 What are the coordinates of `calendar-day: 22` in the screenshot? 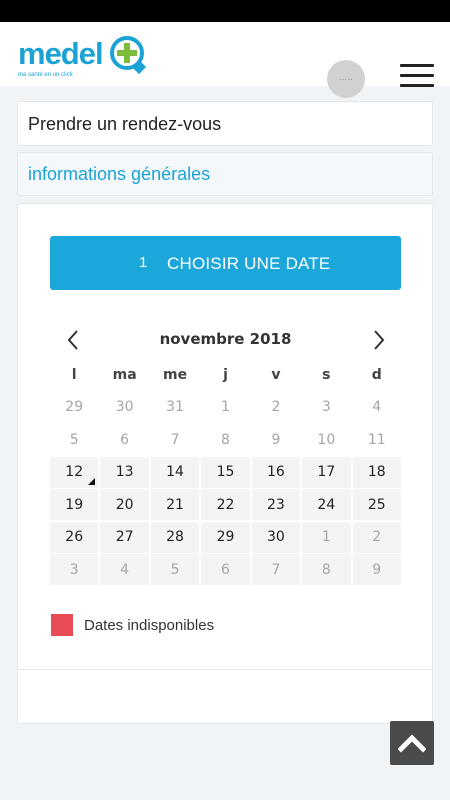 It's located at (225, 504).